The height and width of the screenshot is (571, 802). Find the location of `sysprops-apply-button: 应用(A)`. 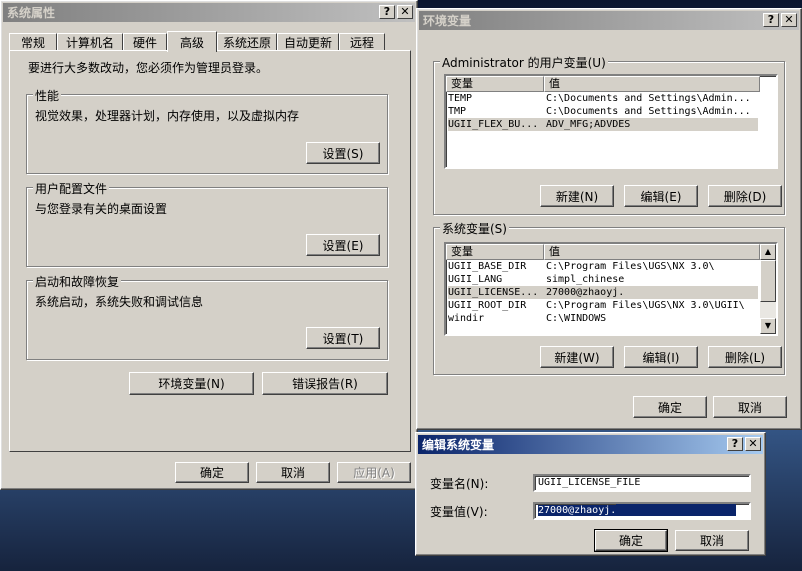

sysprops-apply-button: 应用(A) is located at coordinates (374, 472).